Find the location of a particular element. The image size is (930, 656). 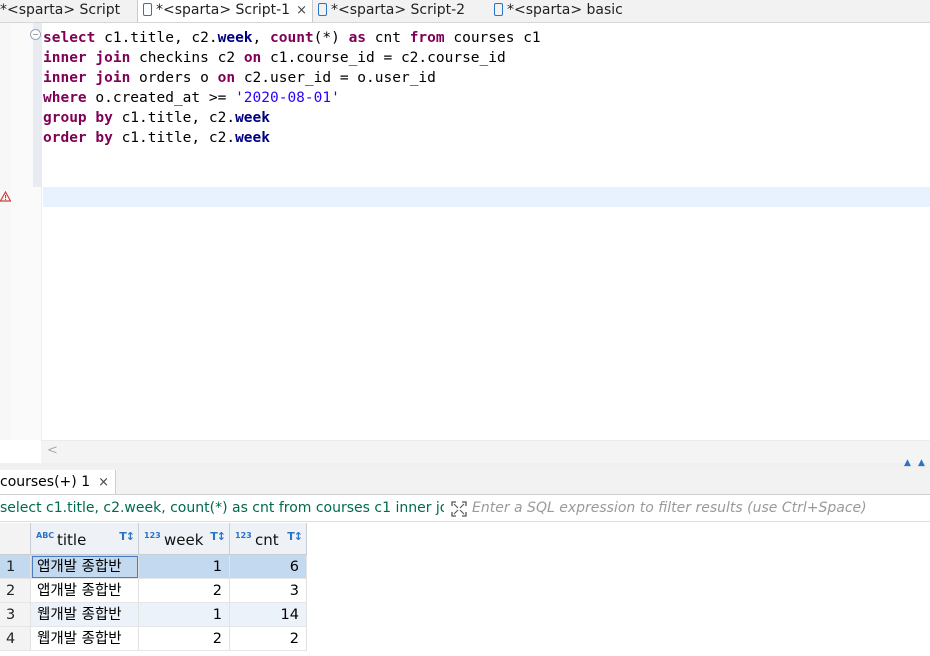

column-header-title: ABC title T↕ is located at coordinates (85, 539).